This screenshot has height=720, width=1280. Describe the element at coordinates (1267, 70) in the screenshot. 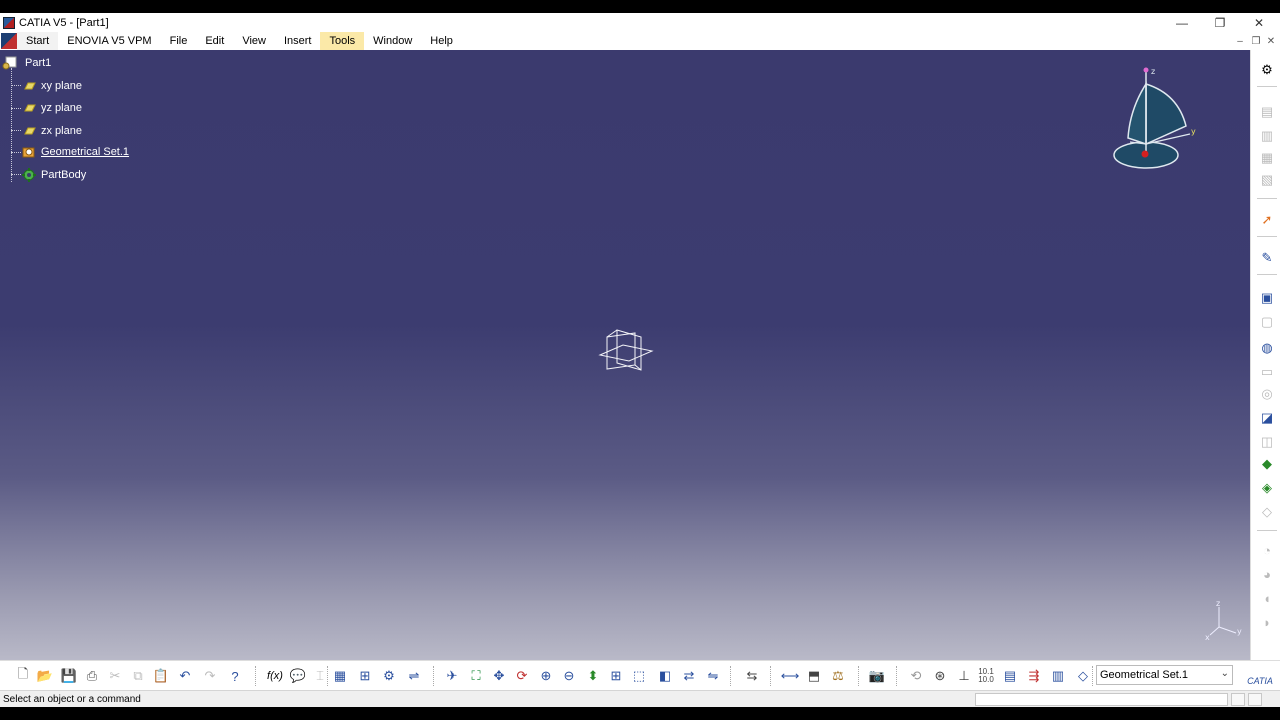

I see `gear-icon: ⚙` at that location.